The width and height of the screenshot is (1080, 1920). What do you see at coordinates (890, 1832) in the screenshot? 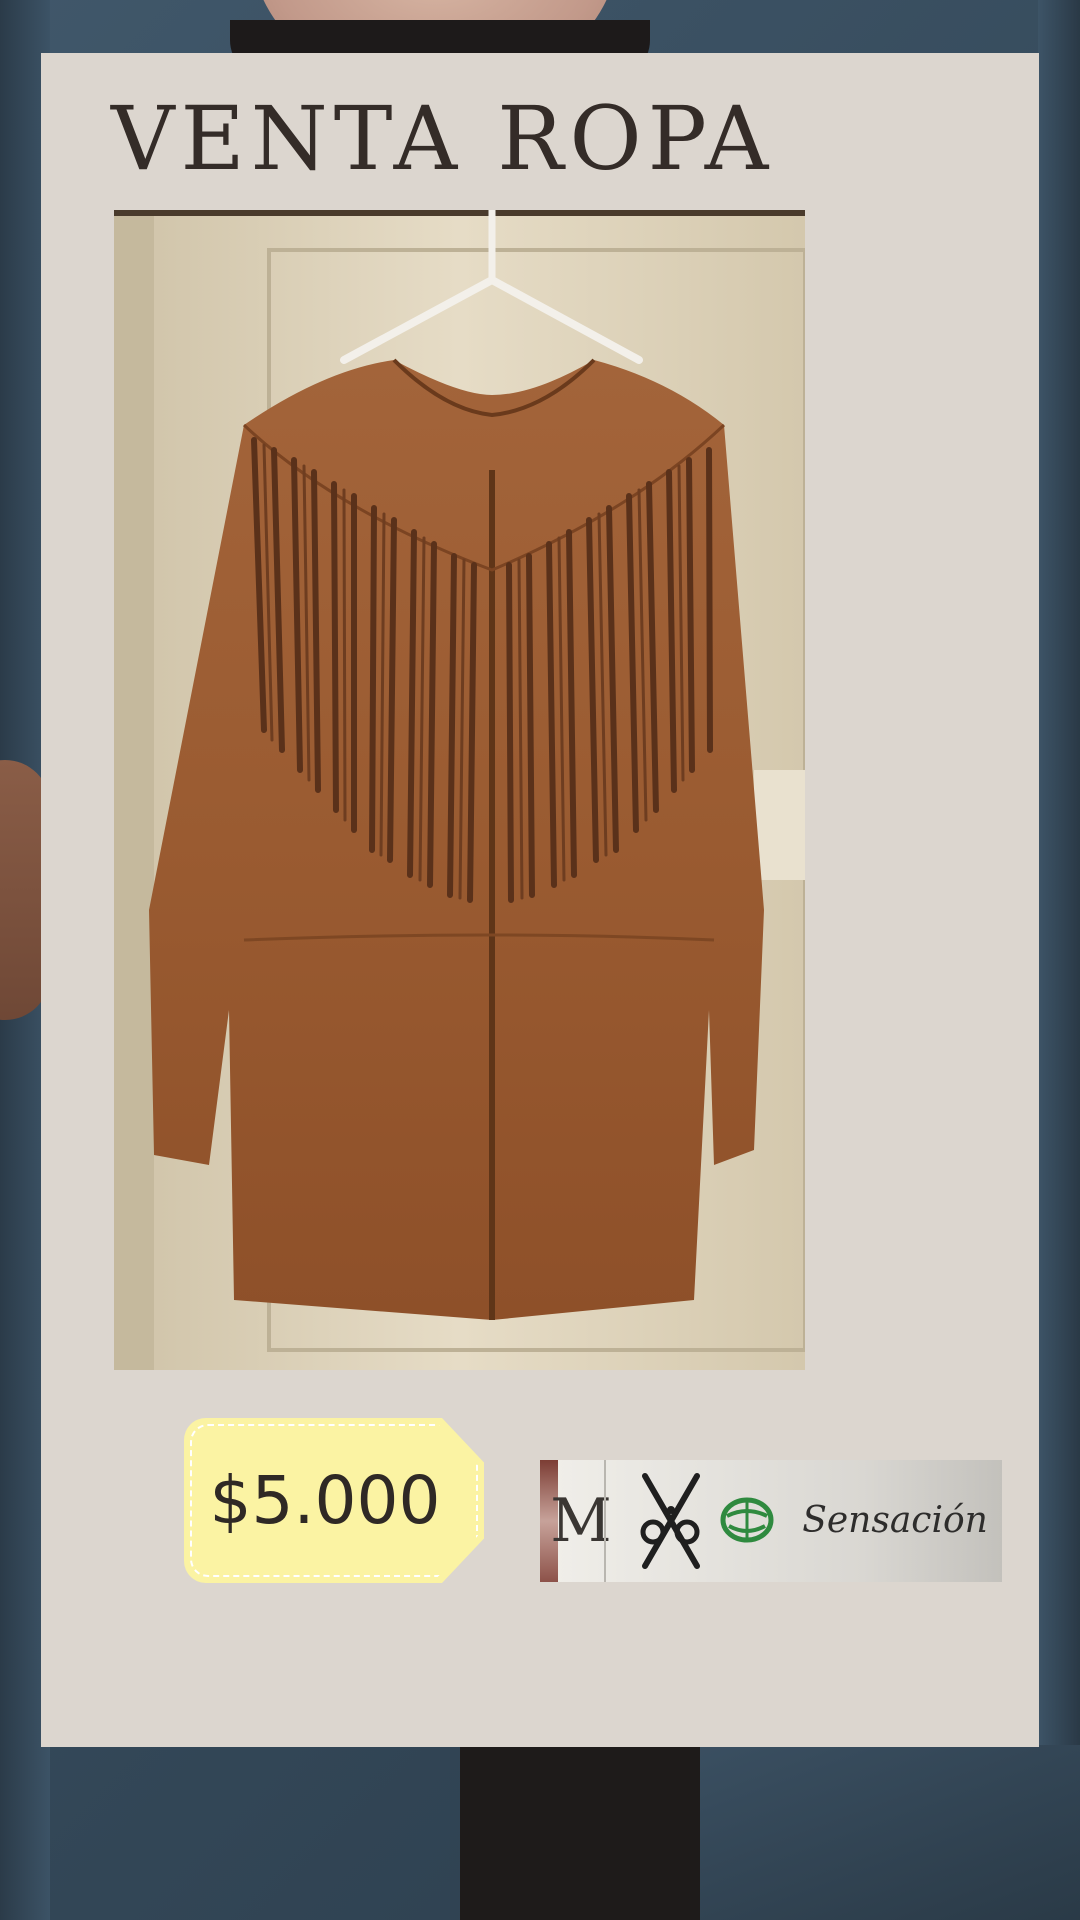
I see `bottom-fabric` at bounding box center [890, 1832].